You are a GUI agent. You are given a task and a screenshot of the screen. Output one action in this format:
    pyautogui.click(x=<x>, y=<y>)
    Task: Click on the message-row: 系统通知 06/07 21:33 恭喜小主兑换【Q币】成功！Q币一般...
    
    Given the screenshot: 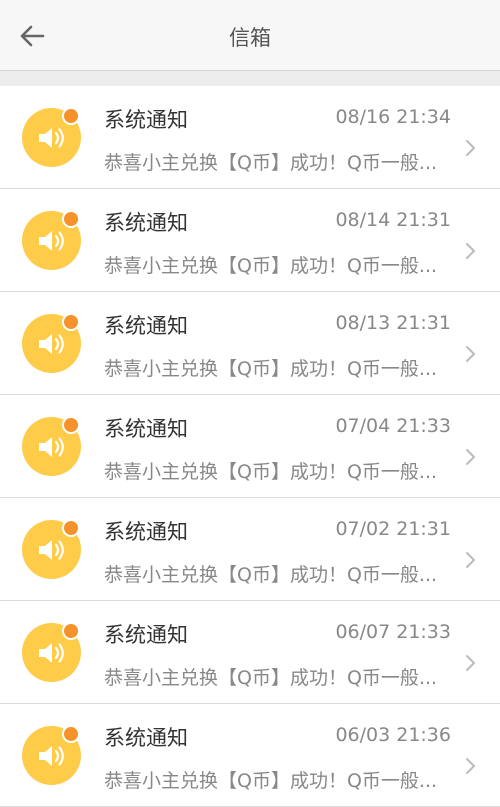 What is the action you would take?
    pyautogui.click(x=250, y=652)
    